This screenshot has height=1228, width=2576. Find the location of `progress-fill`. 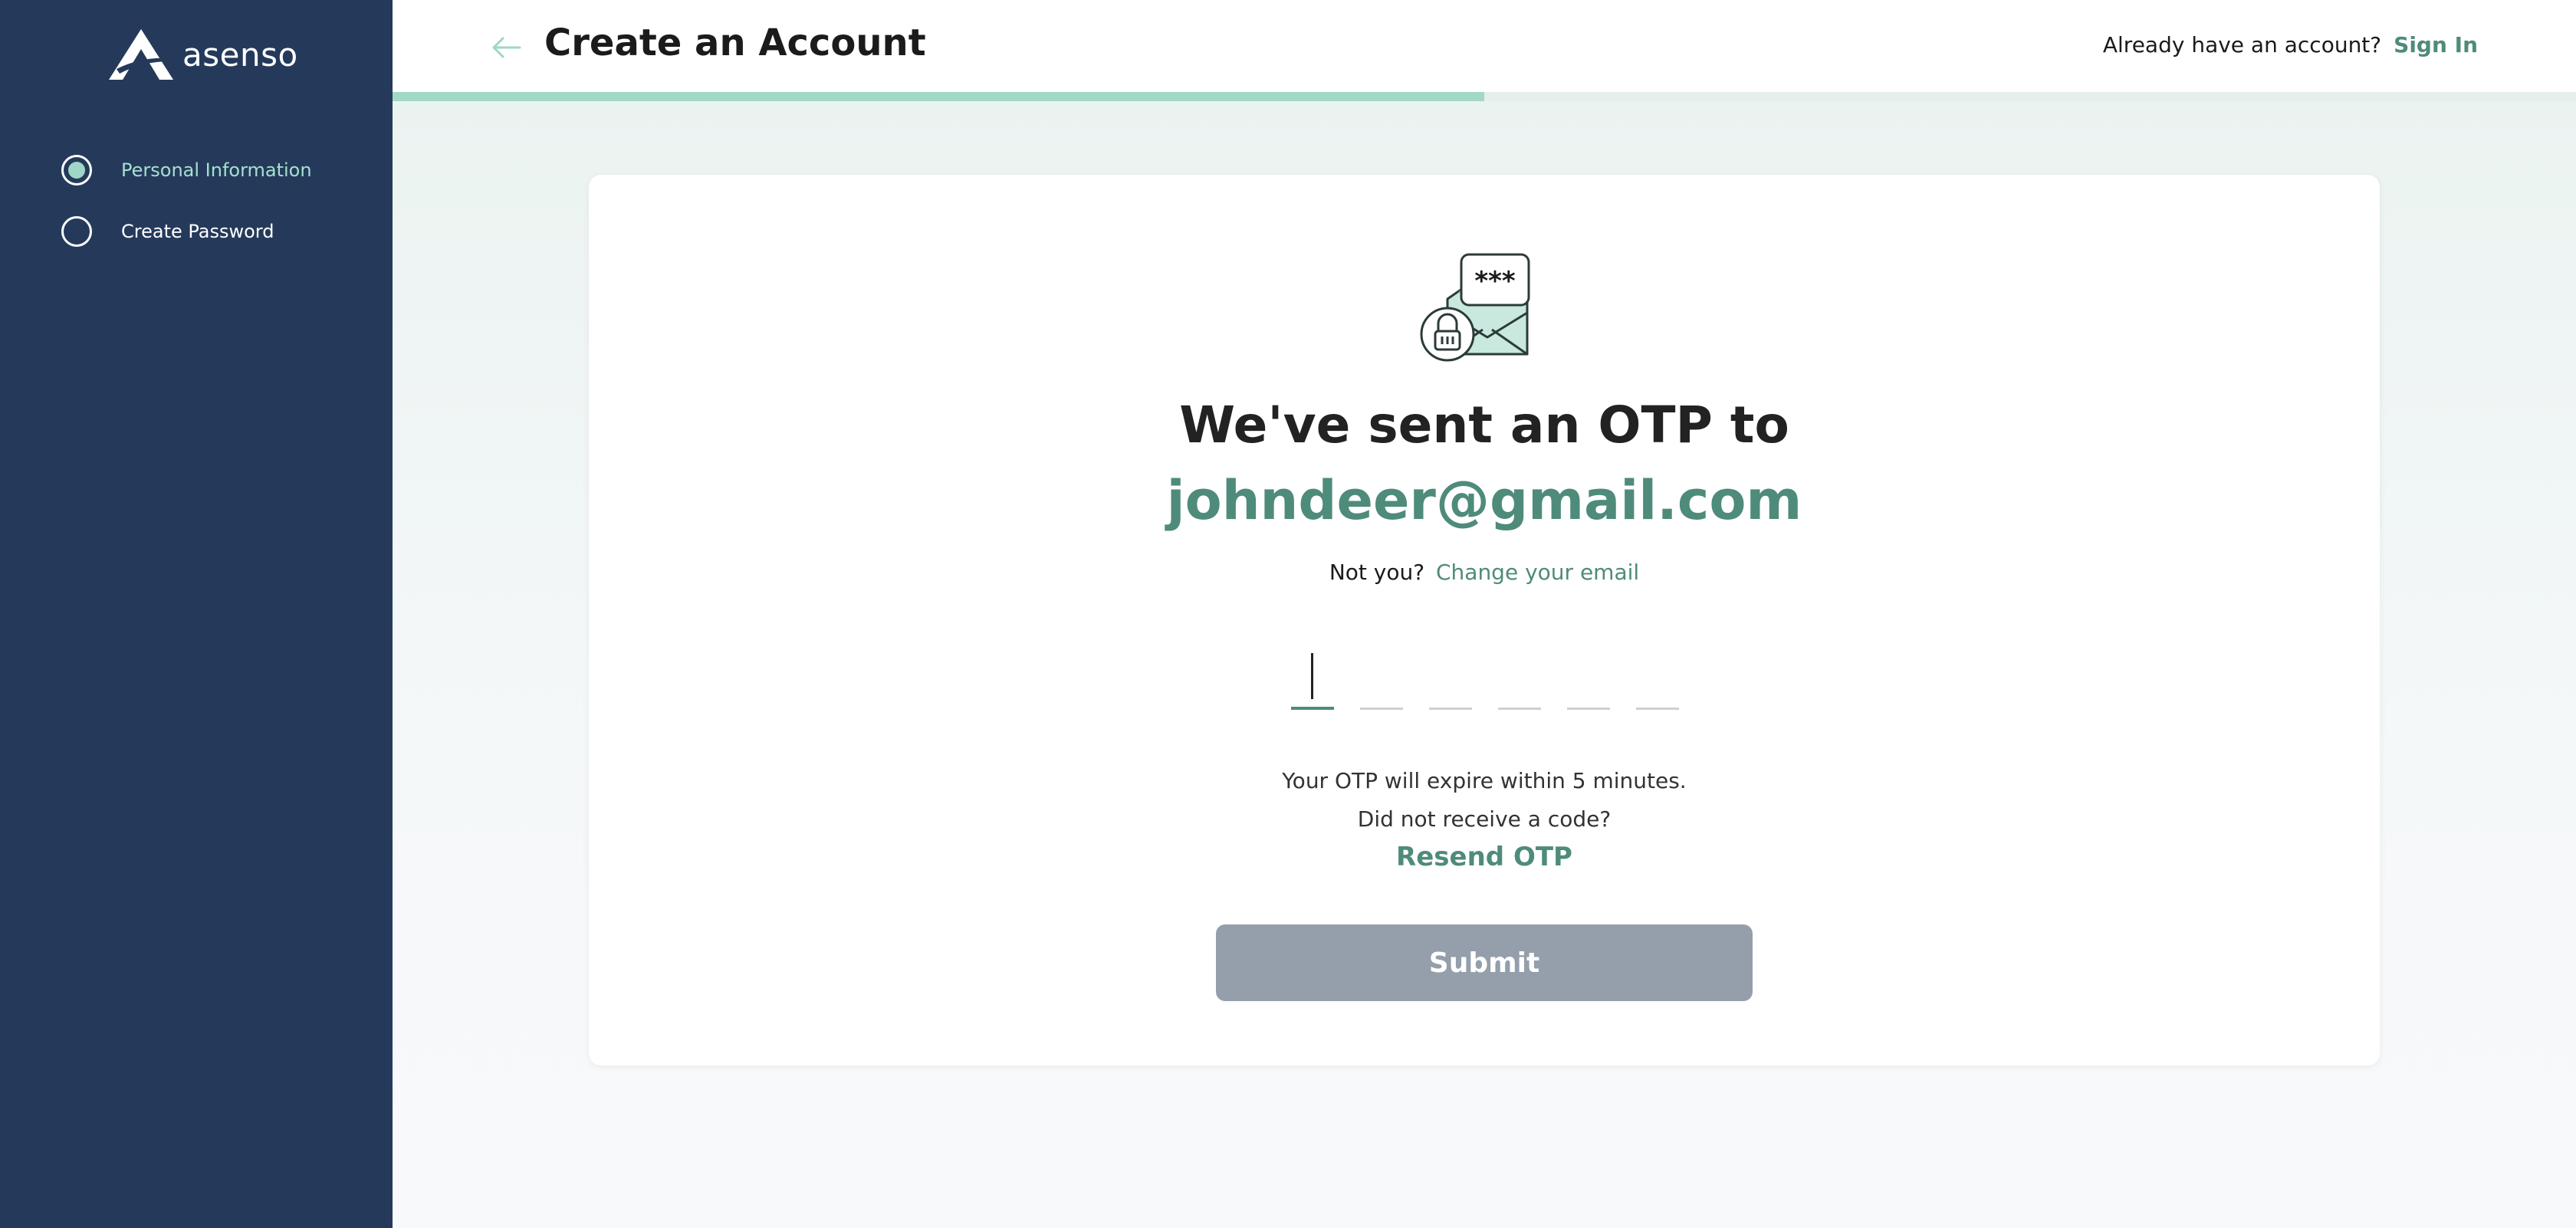

progress-fill is located at coordinates (939, 96).